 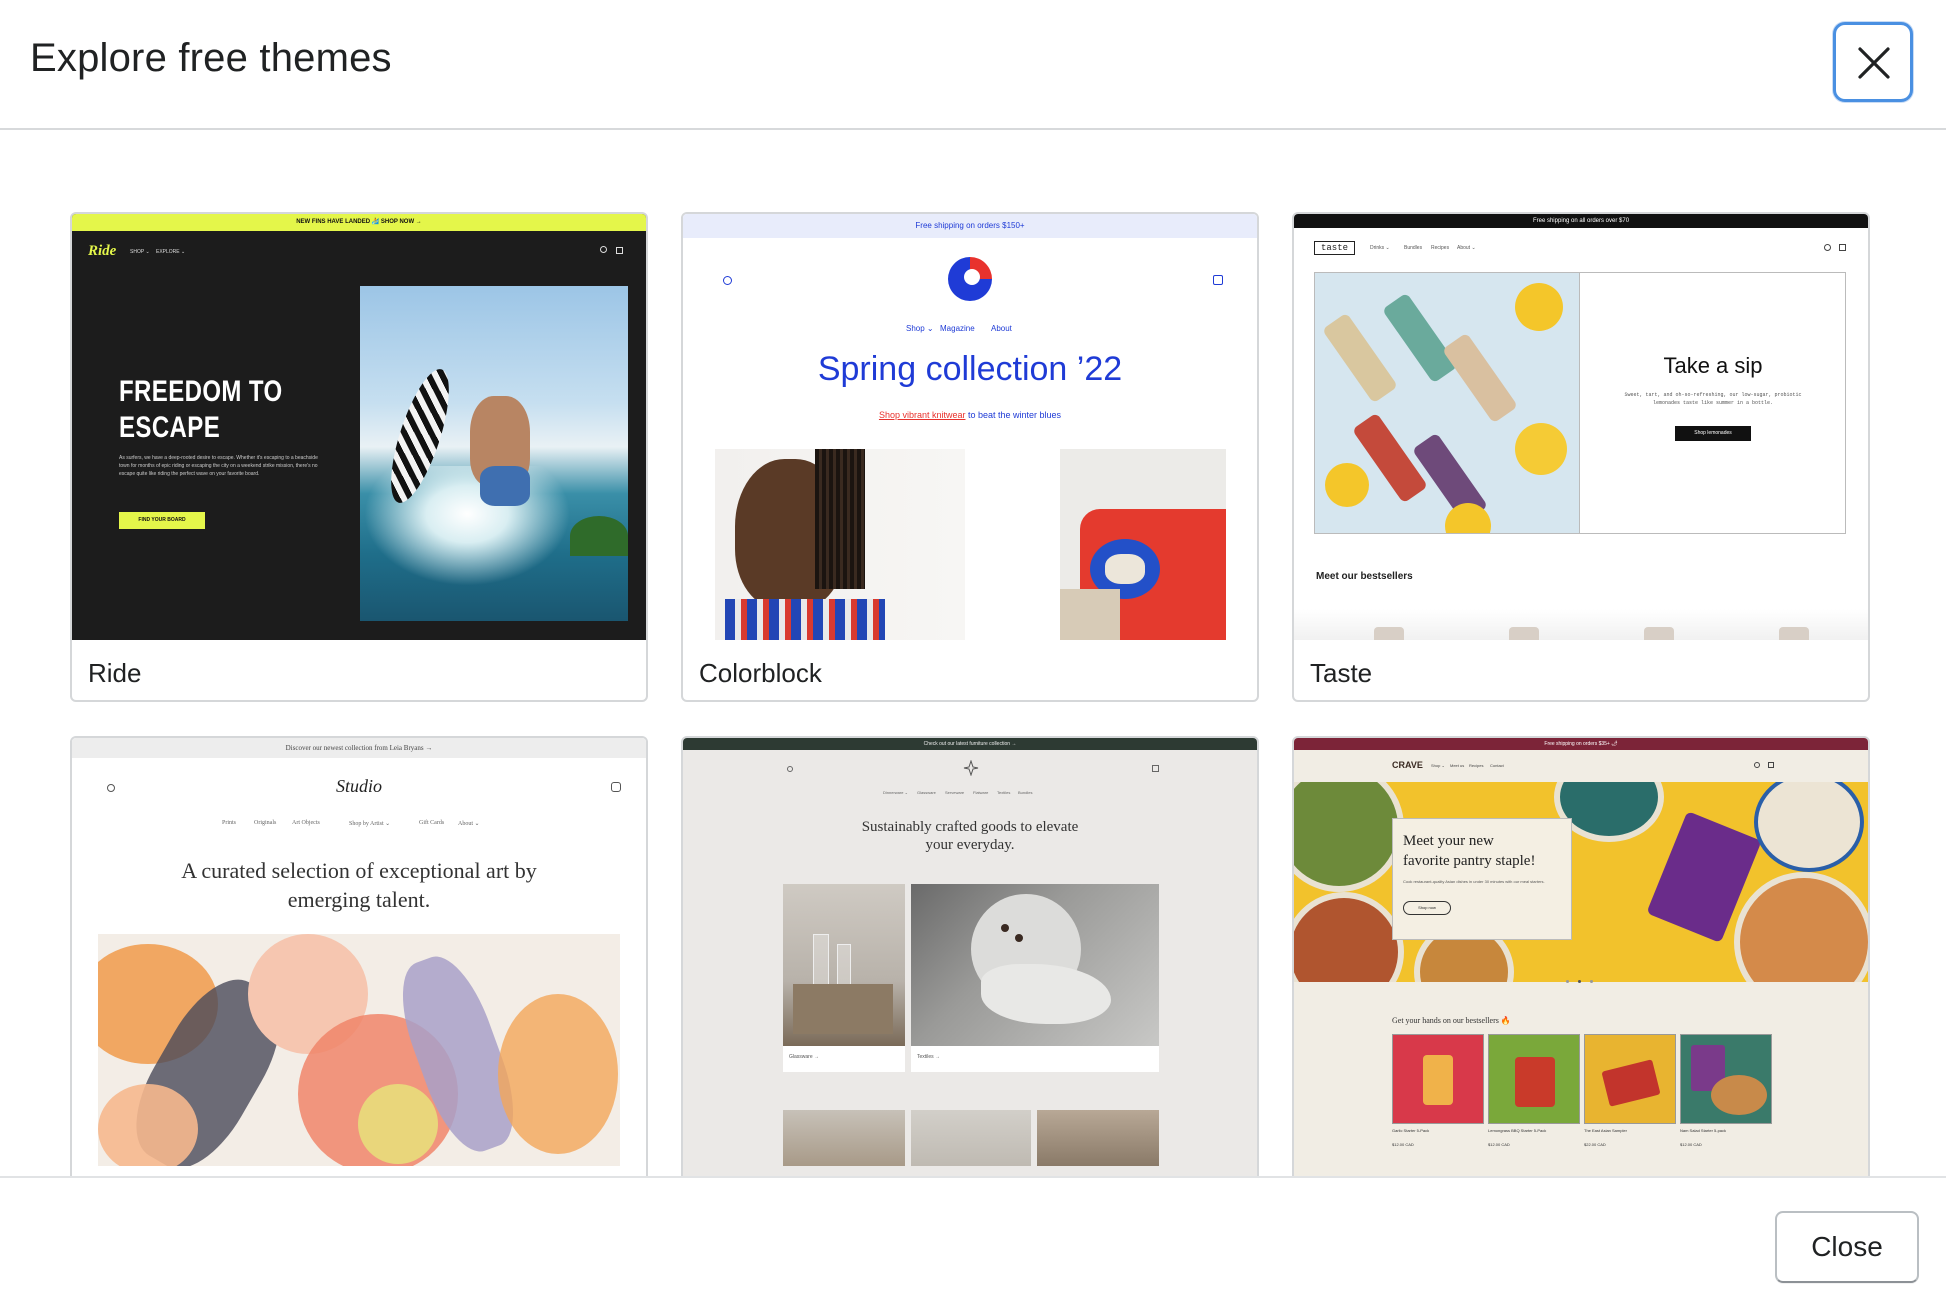 What do you see at coordinates (162, 520) in the screenshot?
I see `preview-cta: FIND YOUR BOARD` at bounding box center [162, 520].